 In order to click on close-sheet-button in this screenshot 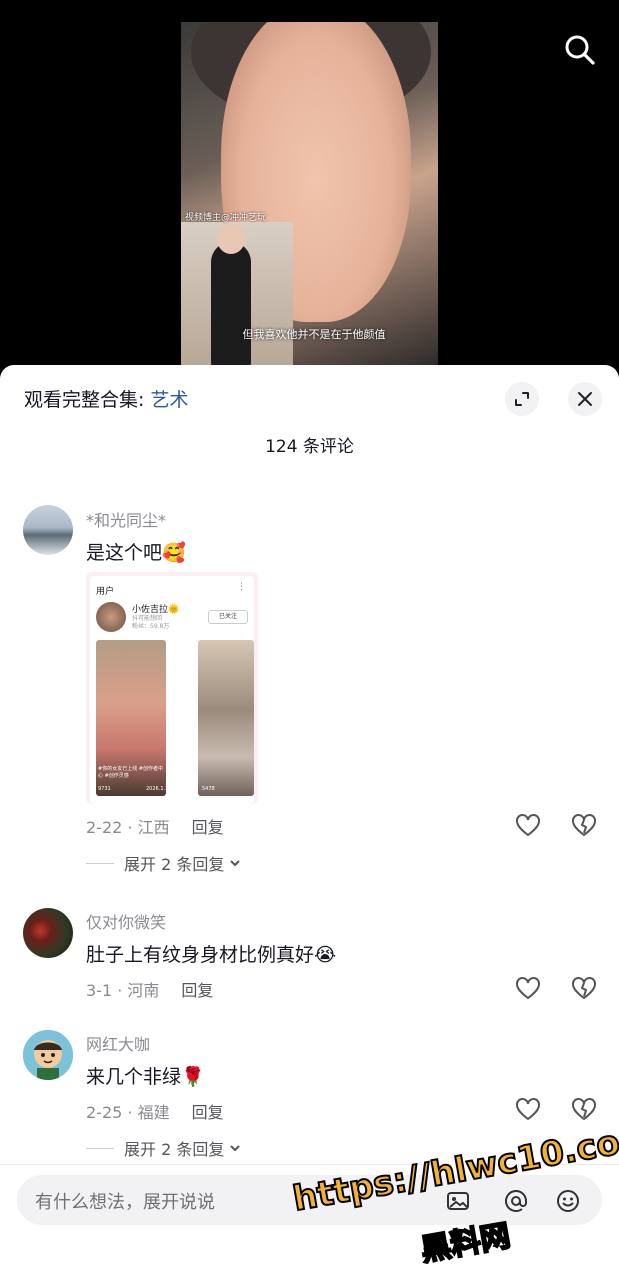, I will do `click(585, 399)`.